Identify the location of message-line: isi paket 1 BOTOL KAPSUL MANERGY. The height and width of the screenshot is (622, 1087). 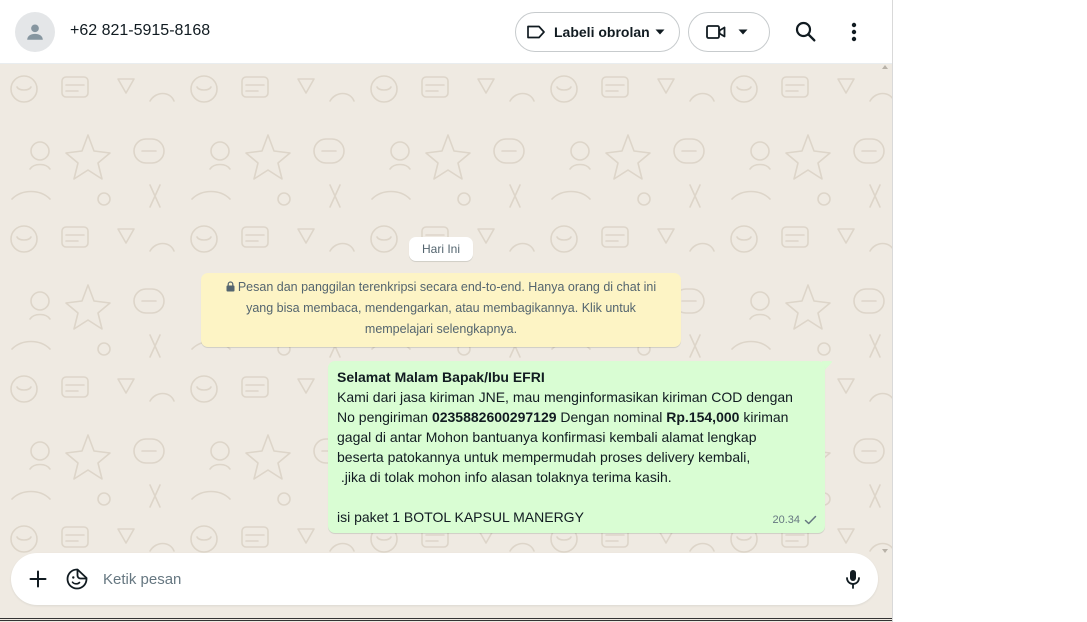
(460, 517).